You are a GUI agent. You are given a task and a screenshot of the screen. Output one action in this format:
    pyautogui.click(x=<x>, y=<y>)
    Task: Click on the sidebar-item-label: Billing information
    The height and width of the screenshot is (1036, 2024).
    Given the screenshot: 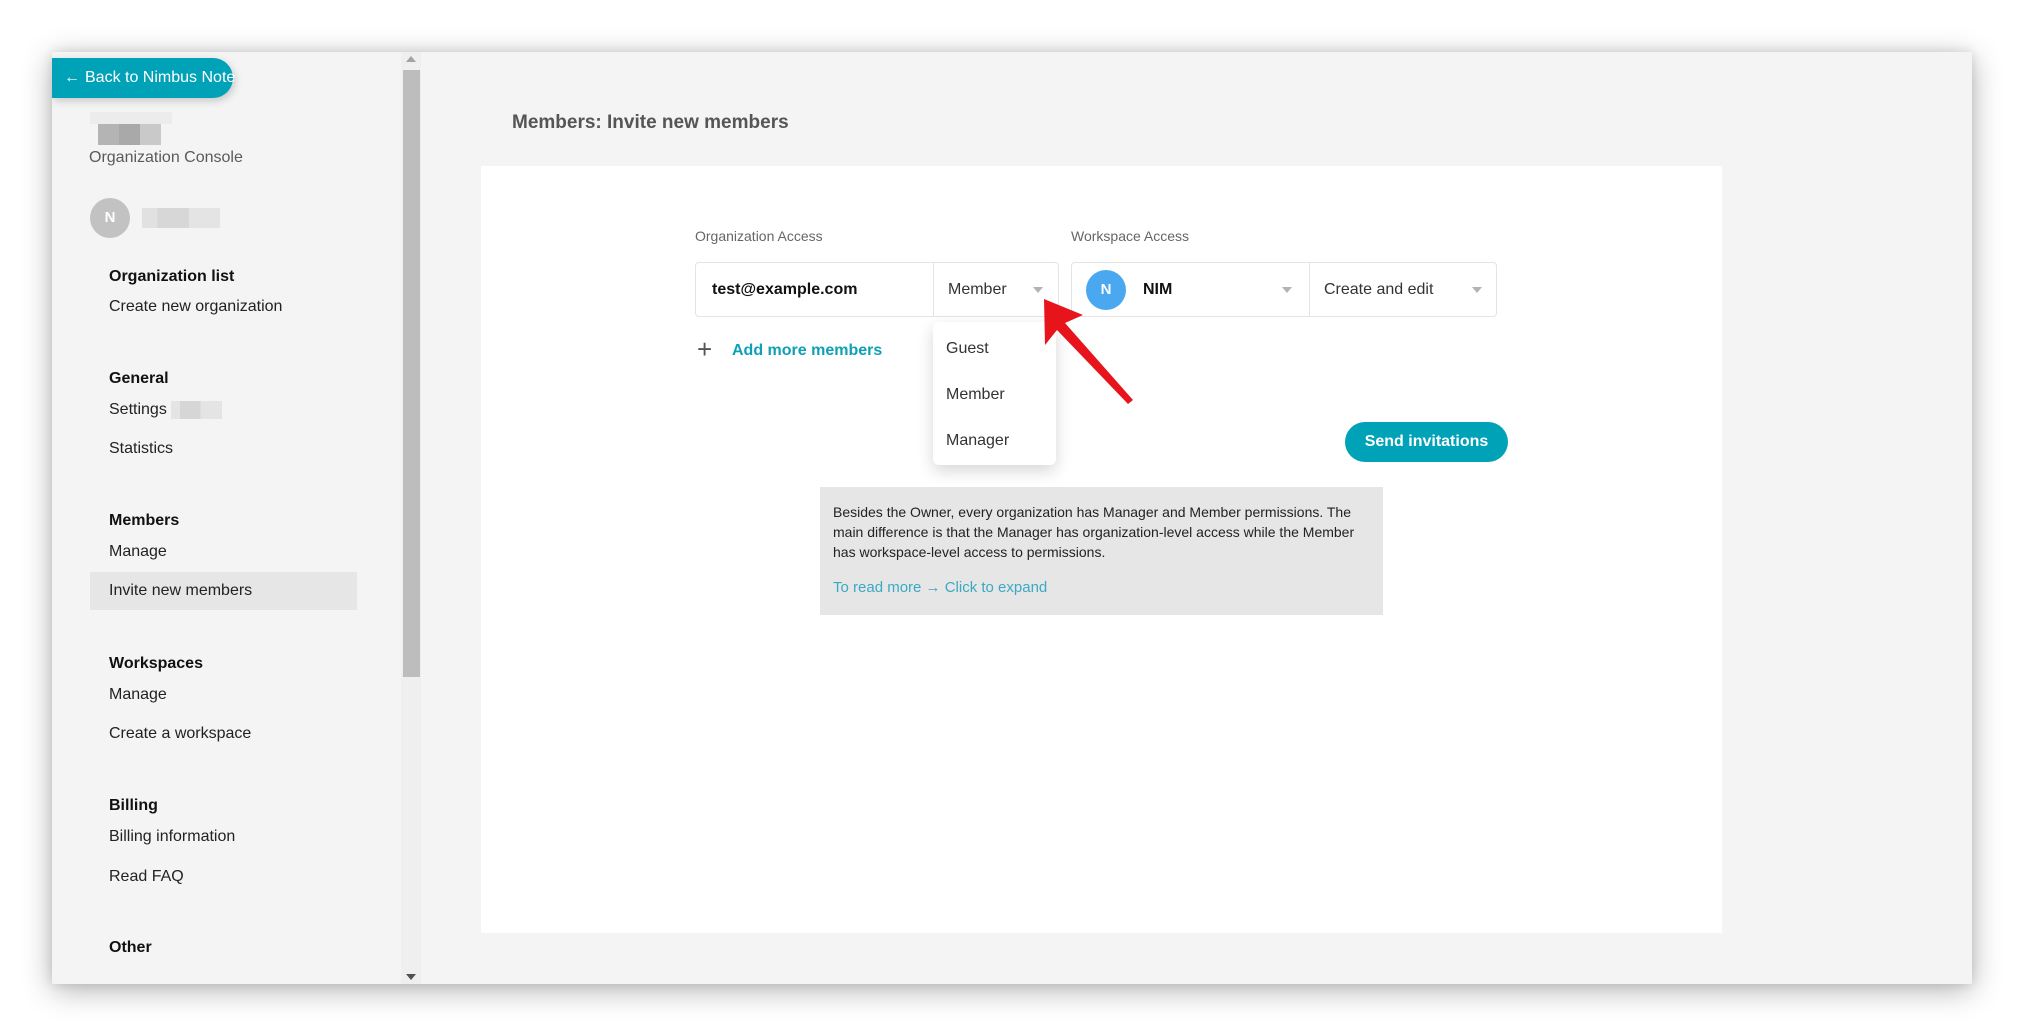 What is the action you would take?
    pyautogui.click(x=172, y=836)
    